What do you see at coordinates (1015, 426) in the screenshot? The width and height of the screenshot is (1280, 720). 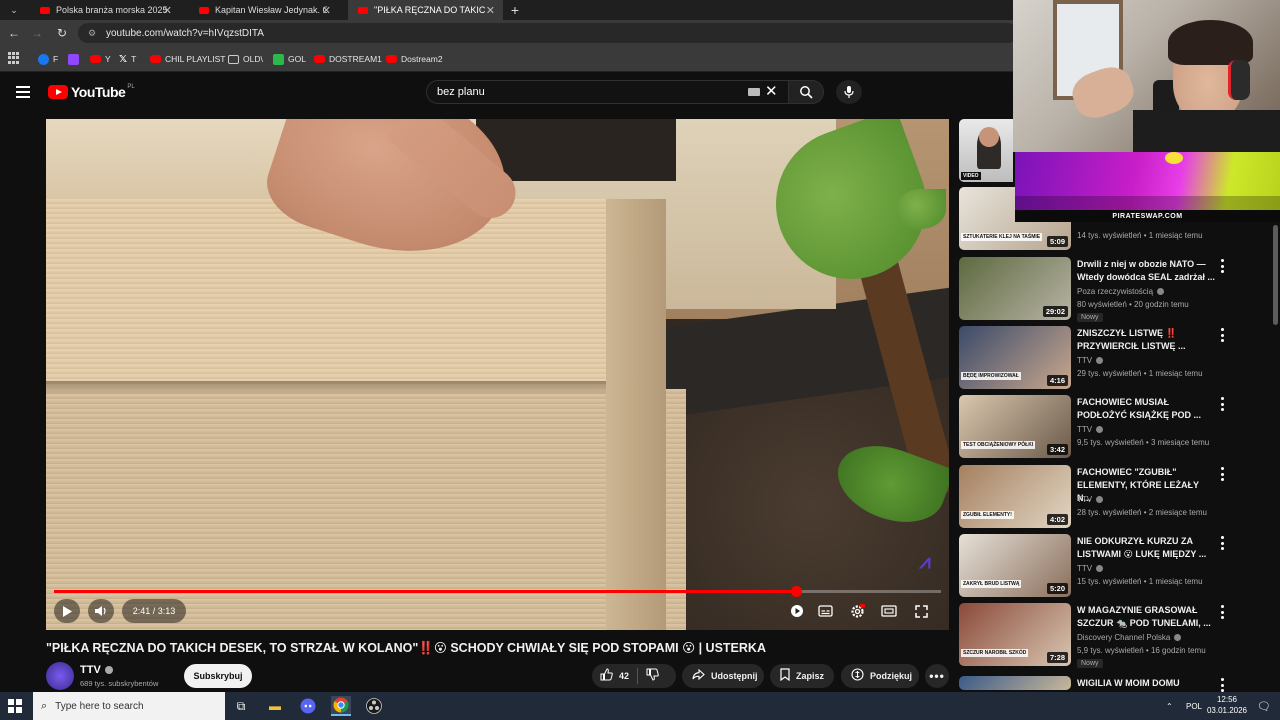 I see `recommendation-thumbnail: TEST OBCIĄŻENIOWY PÓŁKI 3:42` at bounding box center [1015, 426].